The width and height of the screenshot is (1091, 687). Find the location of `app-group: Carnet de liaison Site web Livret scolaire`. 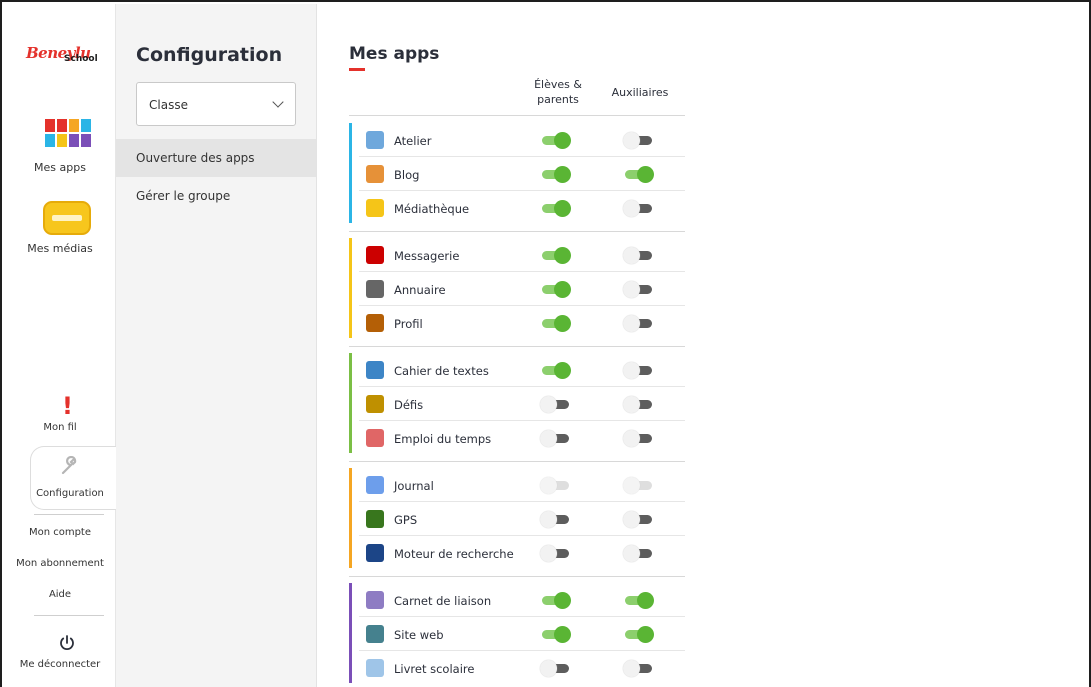

app-group: Carnet de liaison Site web Livret scolaire is located at coordinates (517, 635).